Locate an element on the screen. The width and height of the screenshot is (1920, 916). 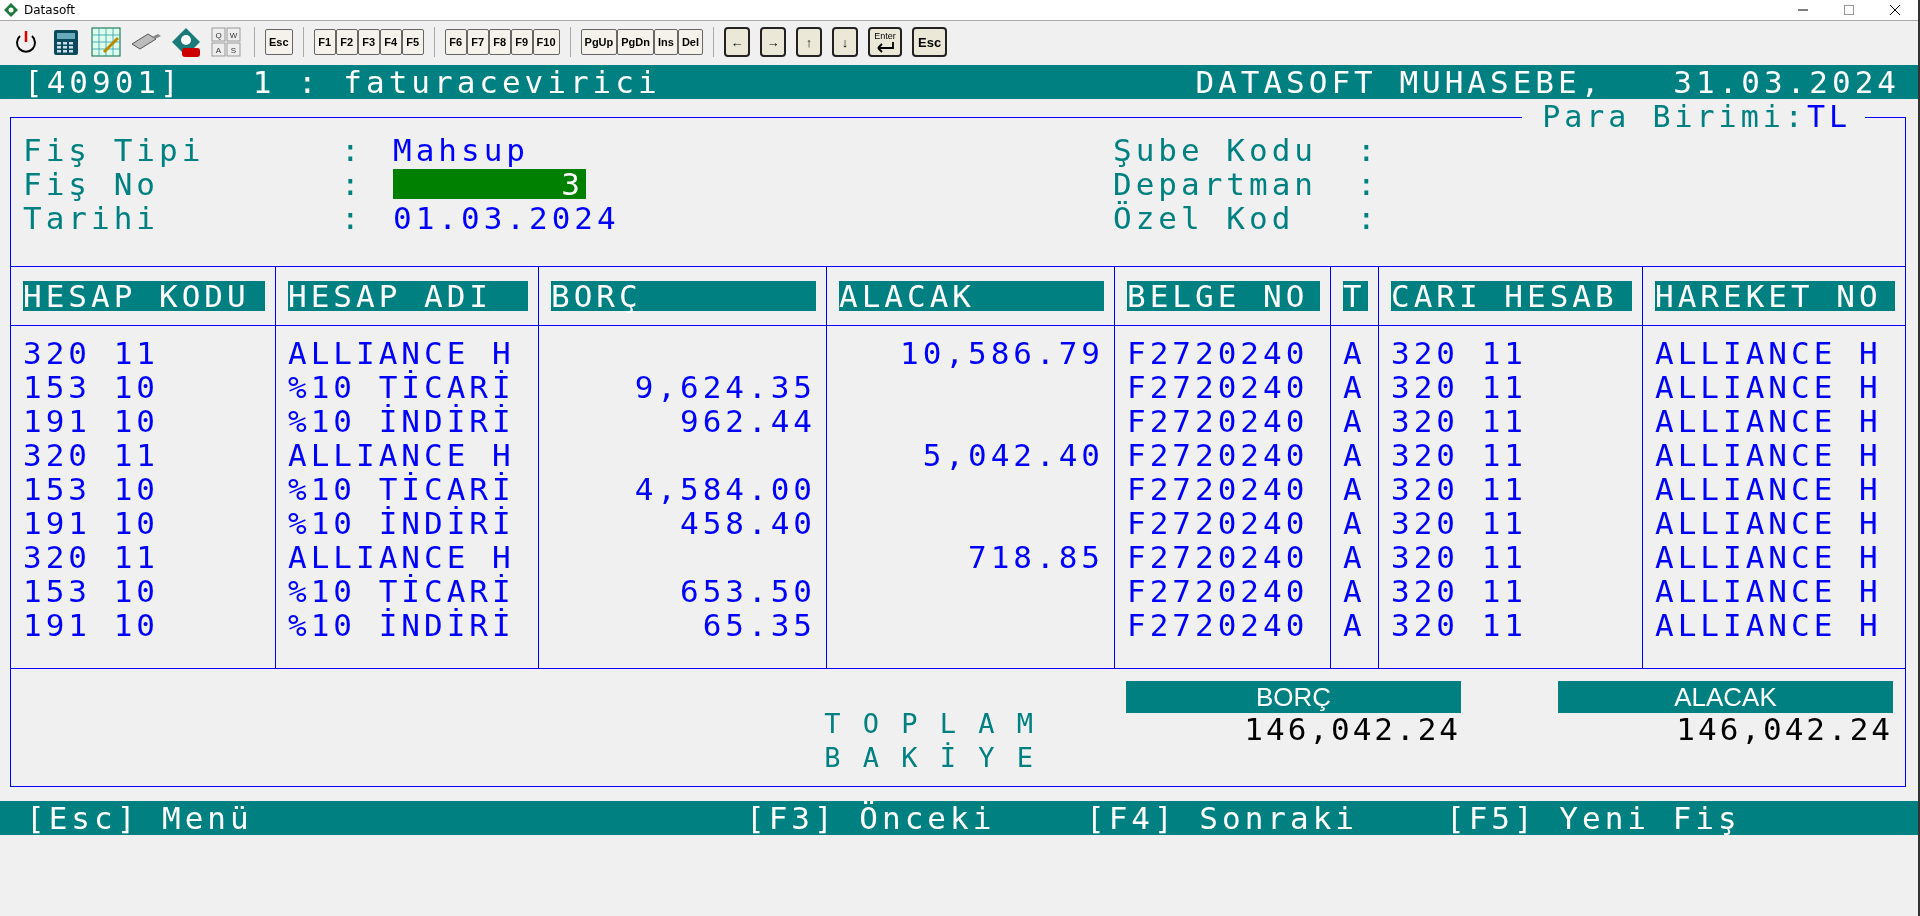
field-label: Fiş Tipi is located at coordinates (114, 150).